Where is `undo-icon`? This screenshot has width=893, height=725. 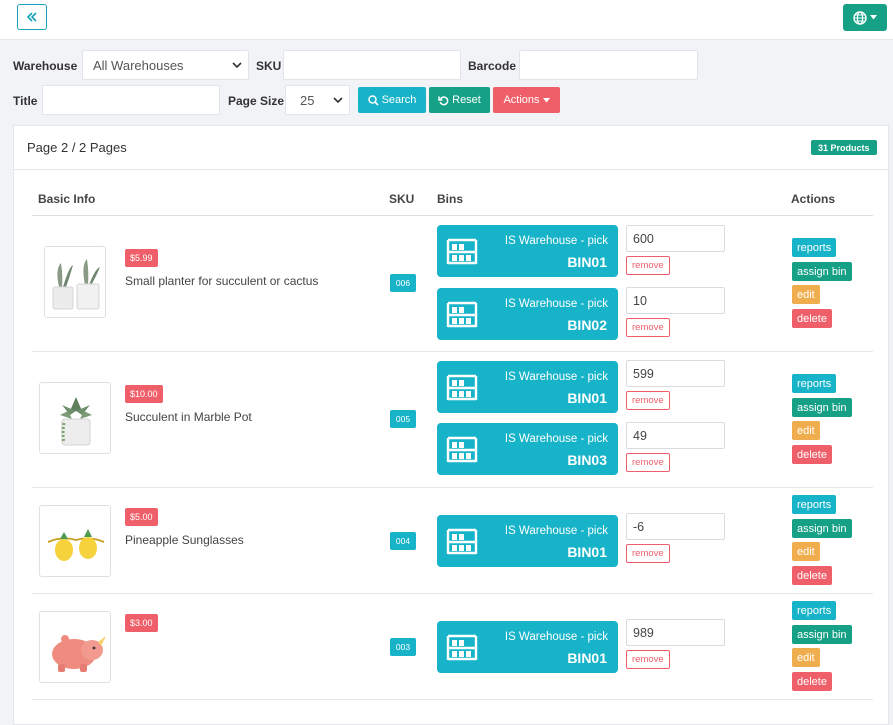
undo-icon is located at coordinates (443, 100).